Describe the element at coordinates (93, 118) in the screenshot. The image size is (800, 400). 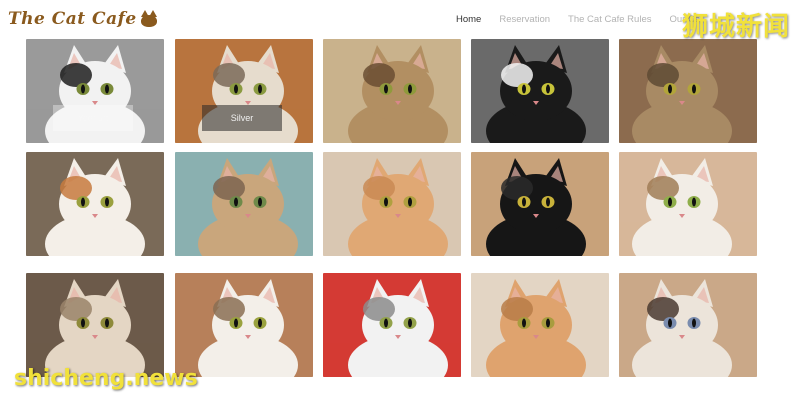
I see `cat-name-label: Yoghurt` at that location.